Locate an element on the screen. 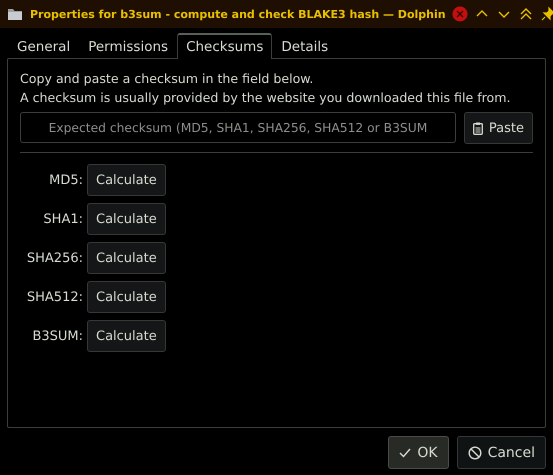 The image size is (553, 475). algorithm-label: SHA512: is located at coordinates (54, 297).